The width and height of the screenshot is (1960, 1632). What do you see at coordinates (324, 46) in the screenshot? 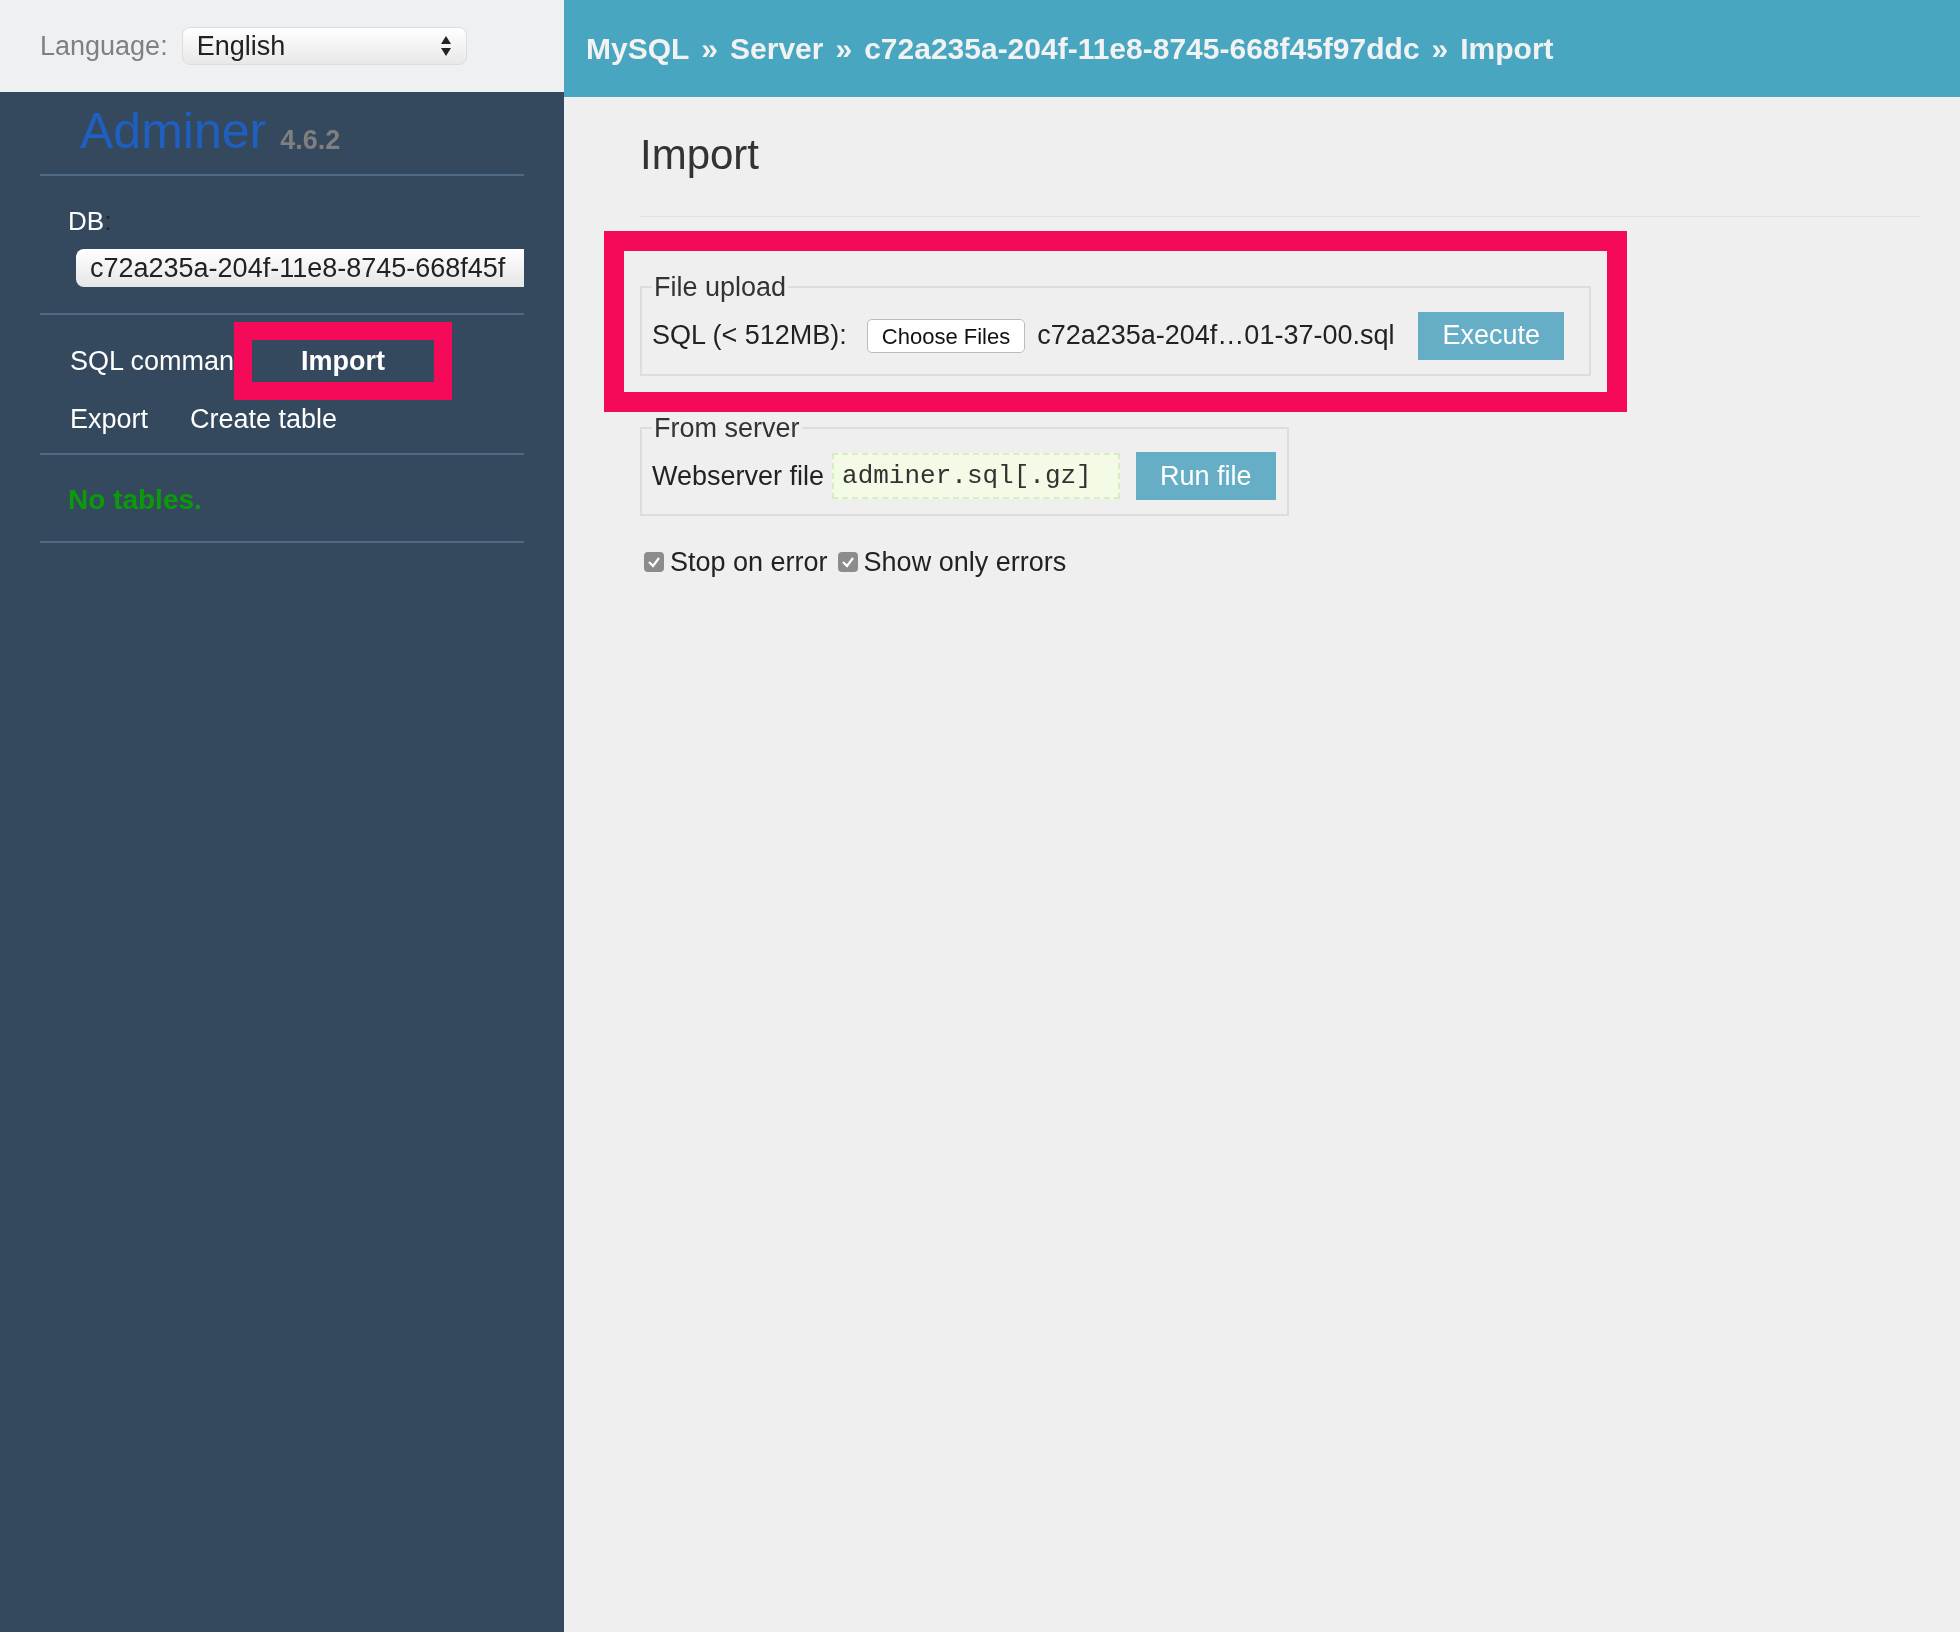
I see `language-select: English` at bounding box center [324, 46].